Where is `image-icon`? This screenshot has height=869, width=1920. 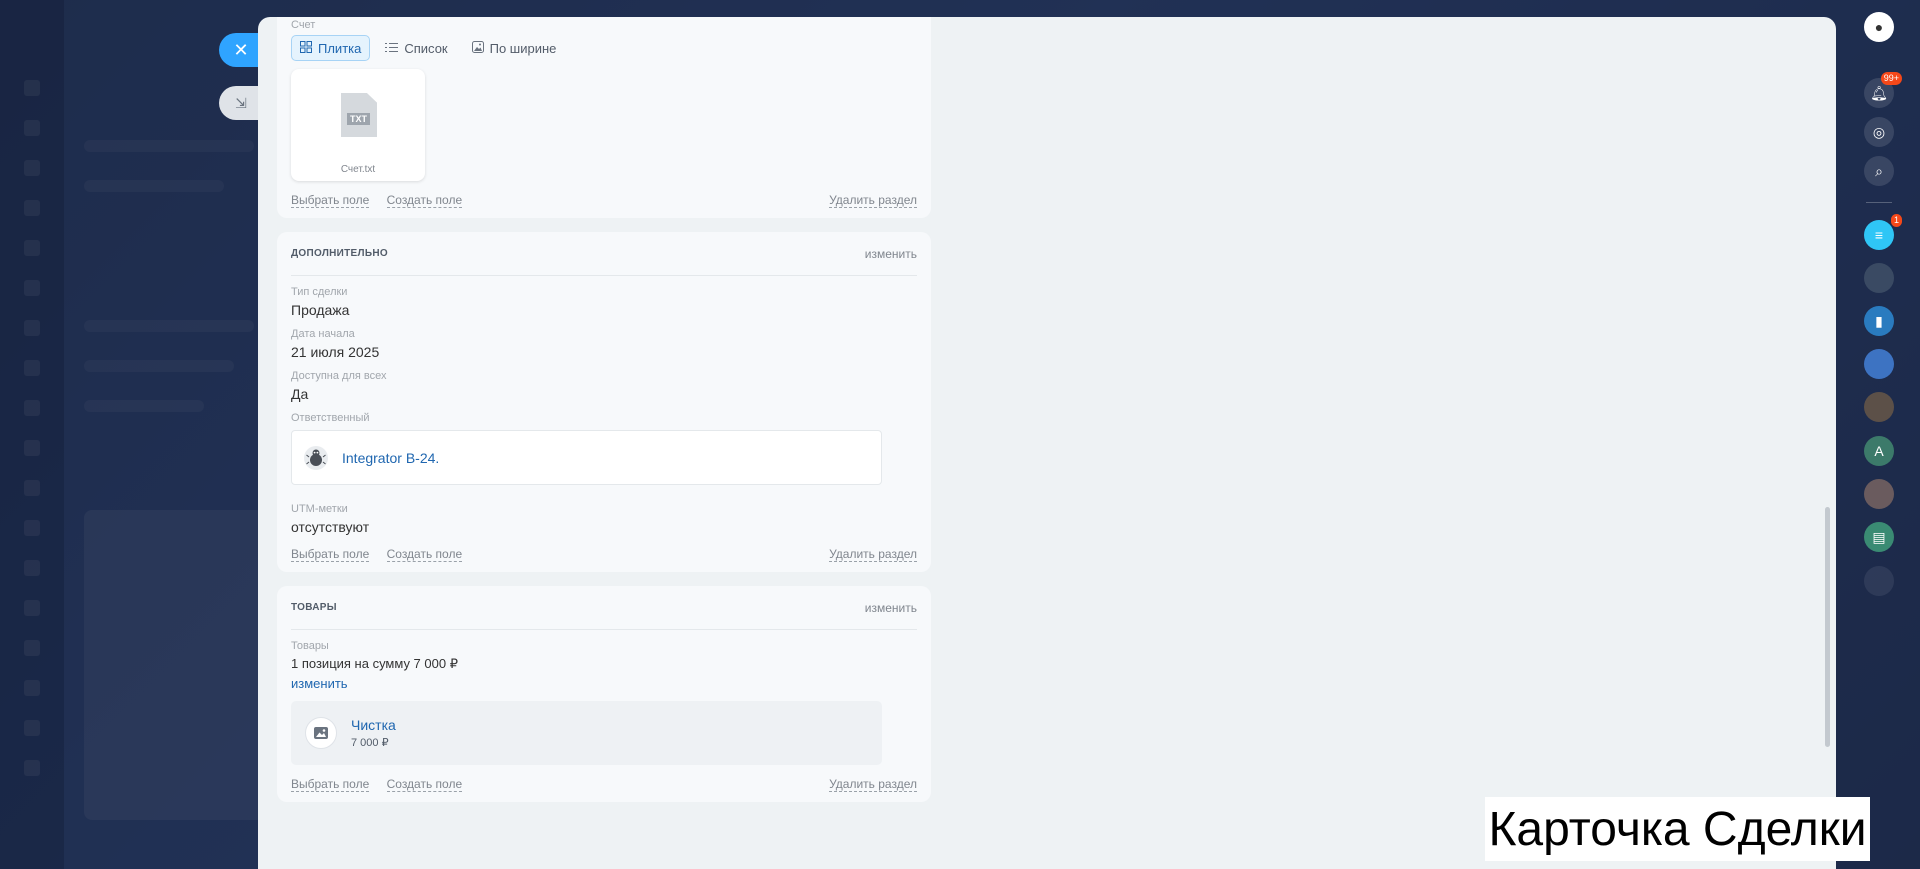 image-icon is located at coordinates (477, 48).